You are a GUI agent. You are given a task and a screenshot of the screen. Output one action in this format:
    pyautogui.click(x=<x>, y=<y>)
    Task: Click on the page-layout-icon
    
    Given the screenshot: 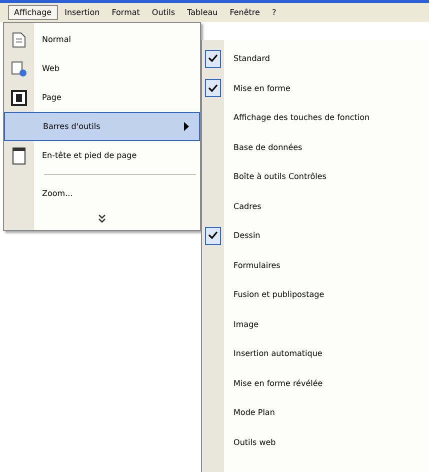 What is the action you would take?
    pyautogui.click(x=19, y=98)
    